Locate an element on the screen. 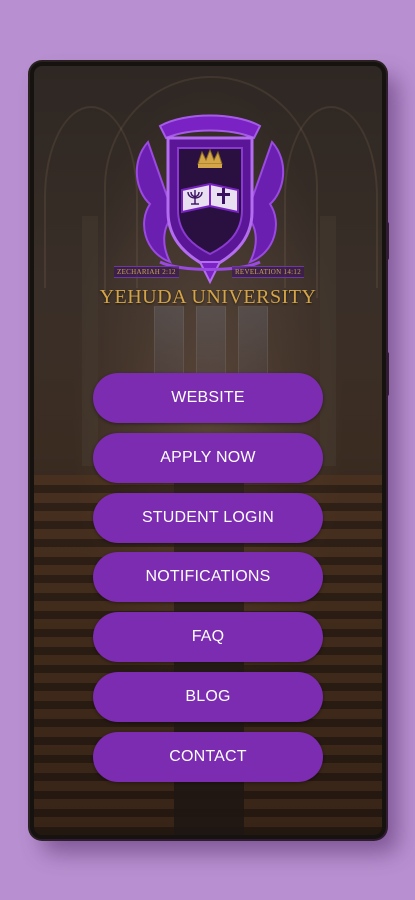  crown-icon is located at coordinates (210, 158).